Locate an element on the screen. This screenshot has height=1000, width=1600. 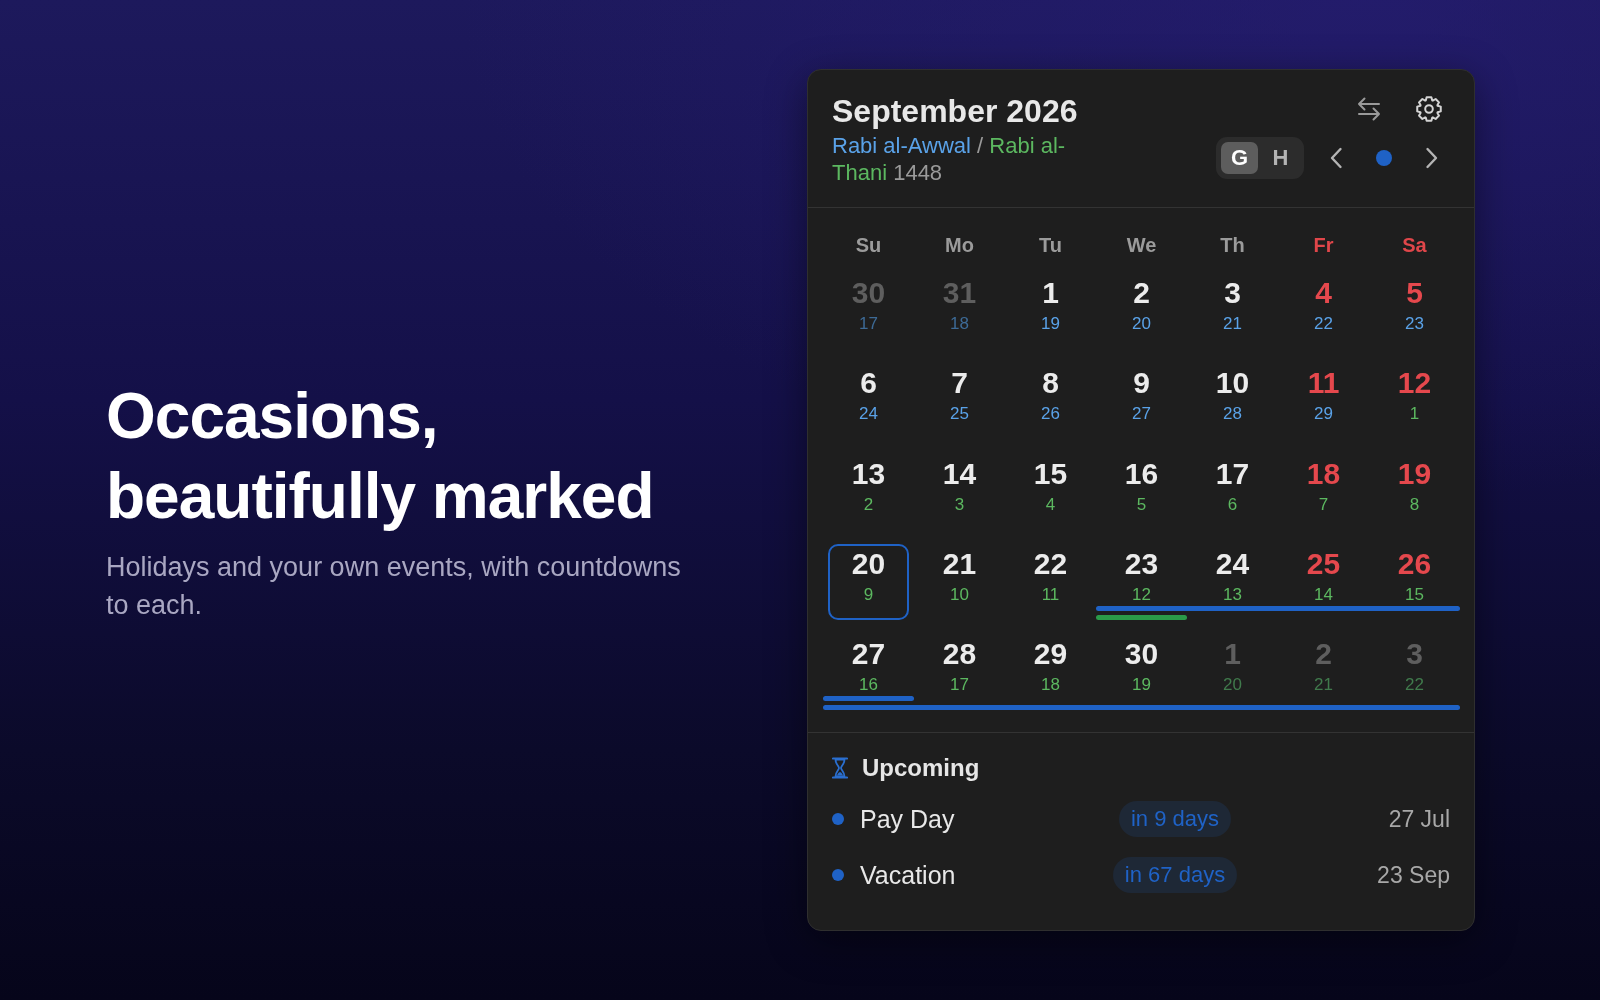
chevron-right-icon is located at coordinates (1432, 158).